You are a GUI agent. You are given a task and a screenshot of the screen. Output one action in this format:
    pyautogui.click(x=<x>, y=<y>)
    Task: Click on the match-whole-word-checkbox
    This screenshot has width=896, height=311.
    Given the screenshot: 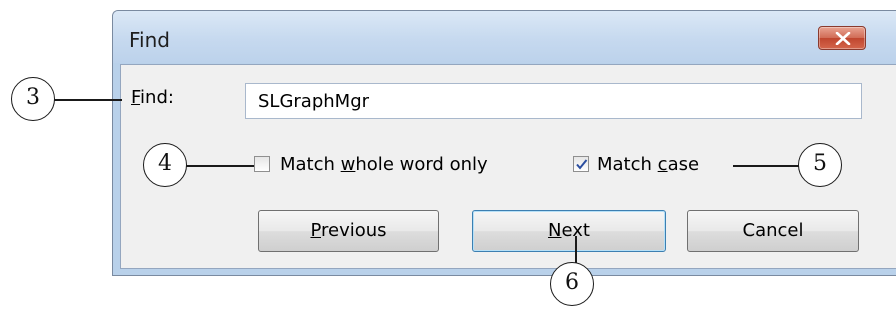 What is the action you would take?
    pyautogui.click(x=262, y=164)
    